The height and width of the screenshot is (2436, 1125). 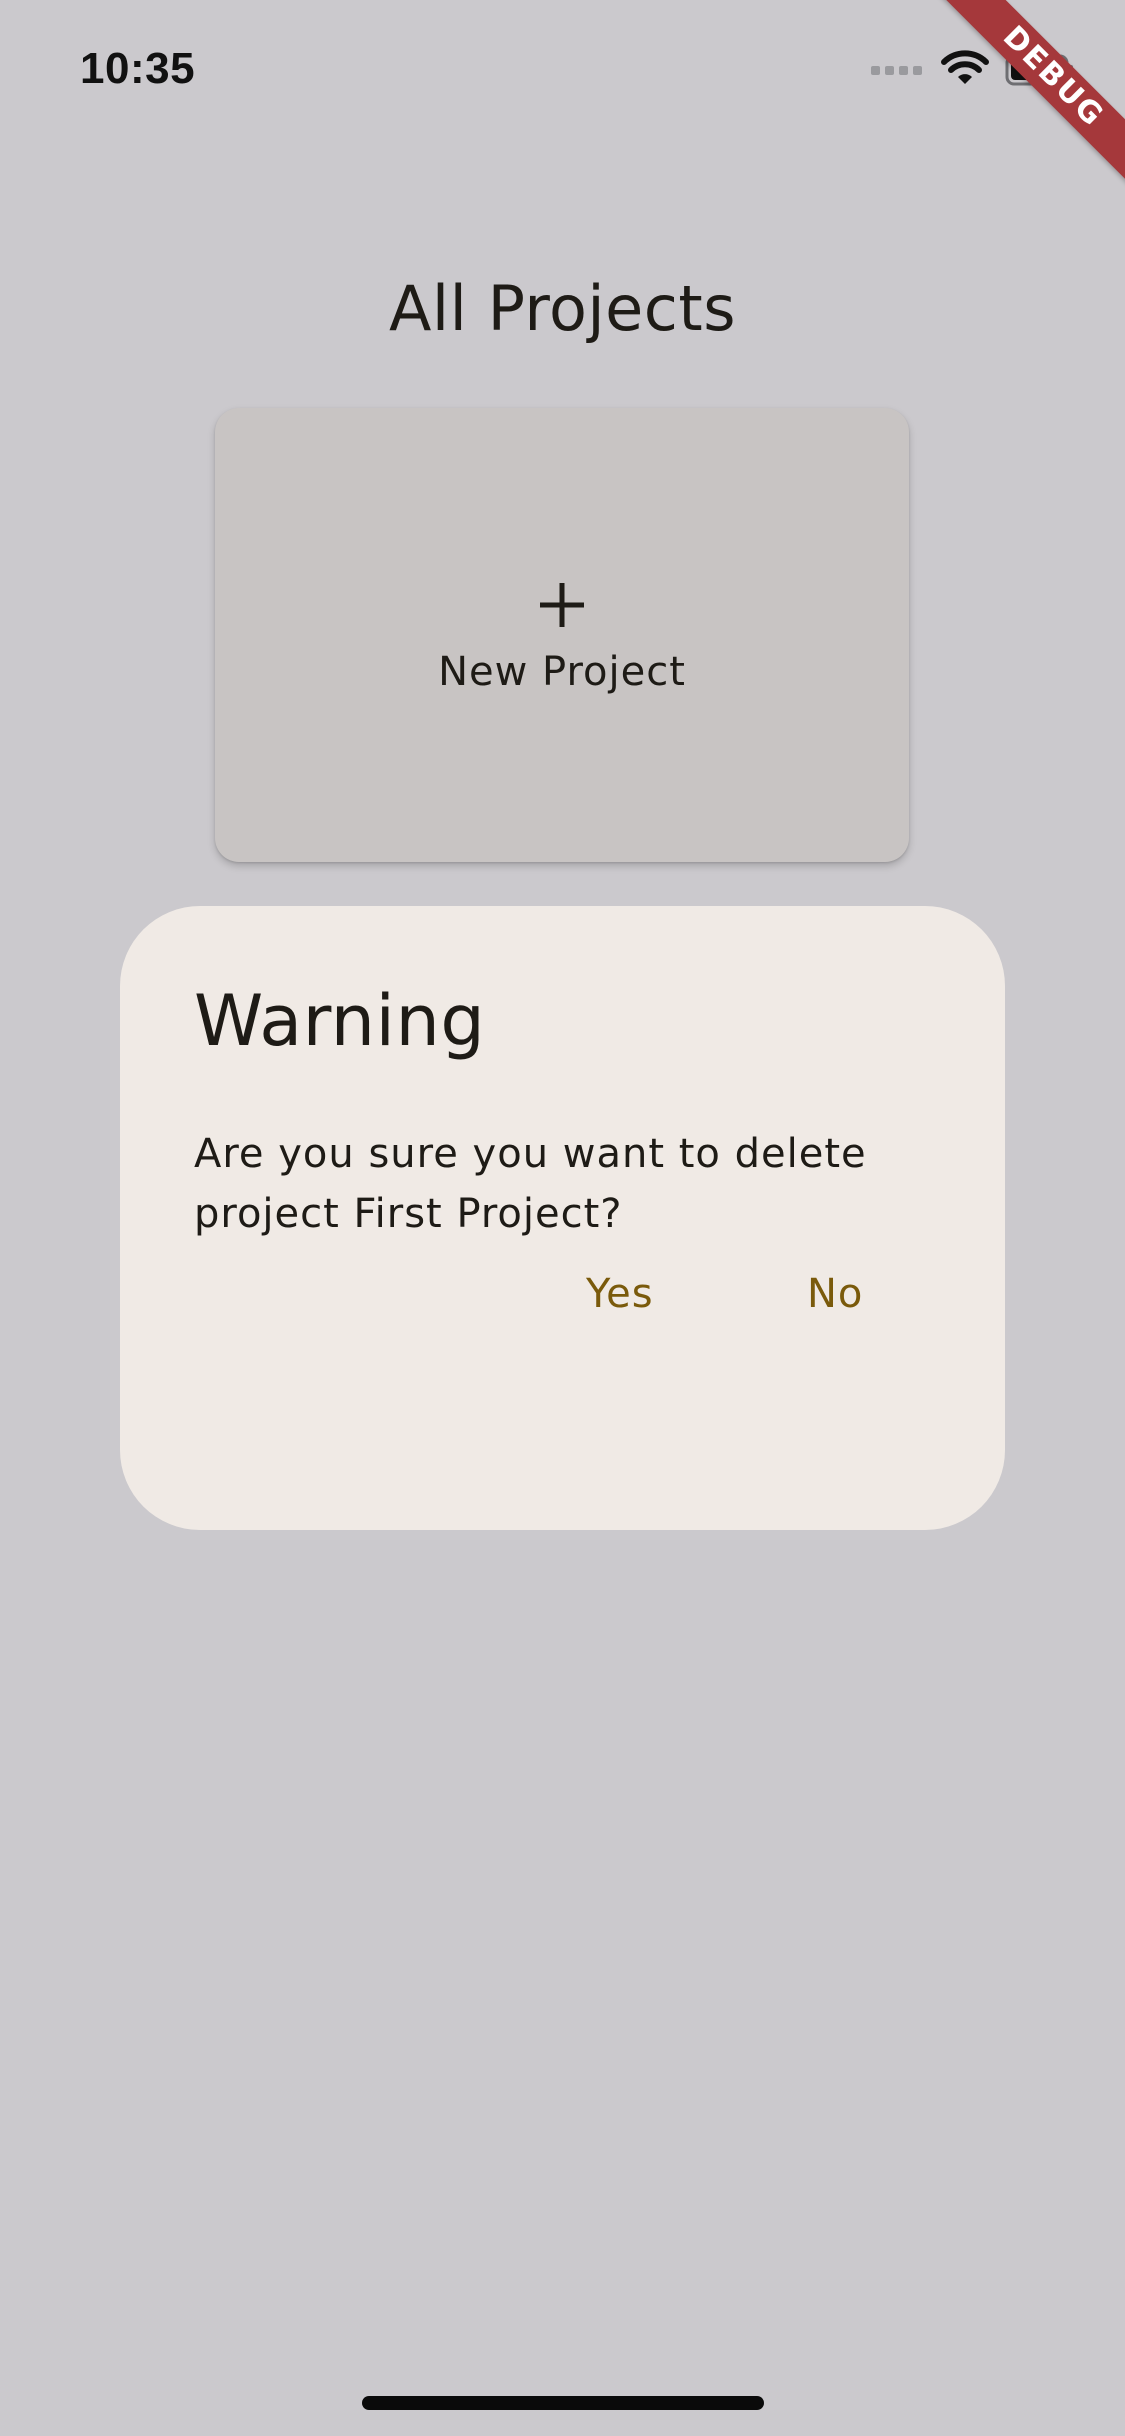 What do you see at coordinates (965, 67) in the screenshot?
I see `wifi-icon` at bounding box center [965, 67].